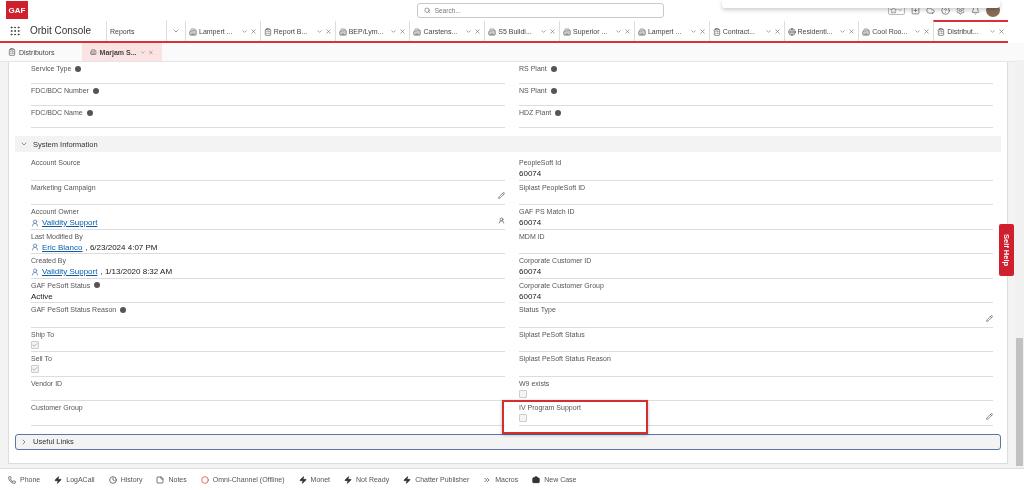 The width and height of the screenshot is (1024, 490). Describe the element at coordinates (42, 296) in the screenshot. I see `field-value: Active` at that location.